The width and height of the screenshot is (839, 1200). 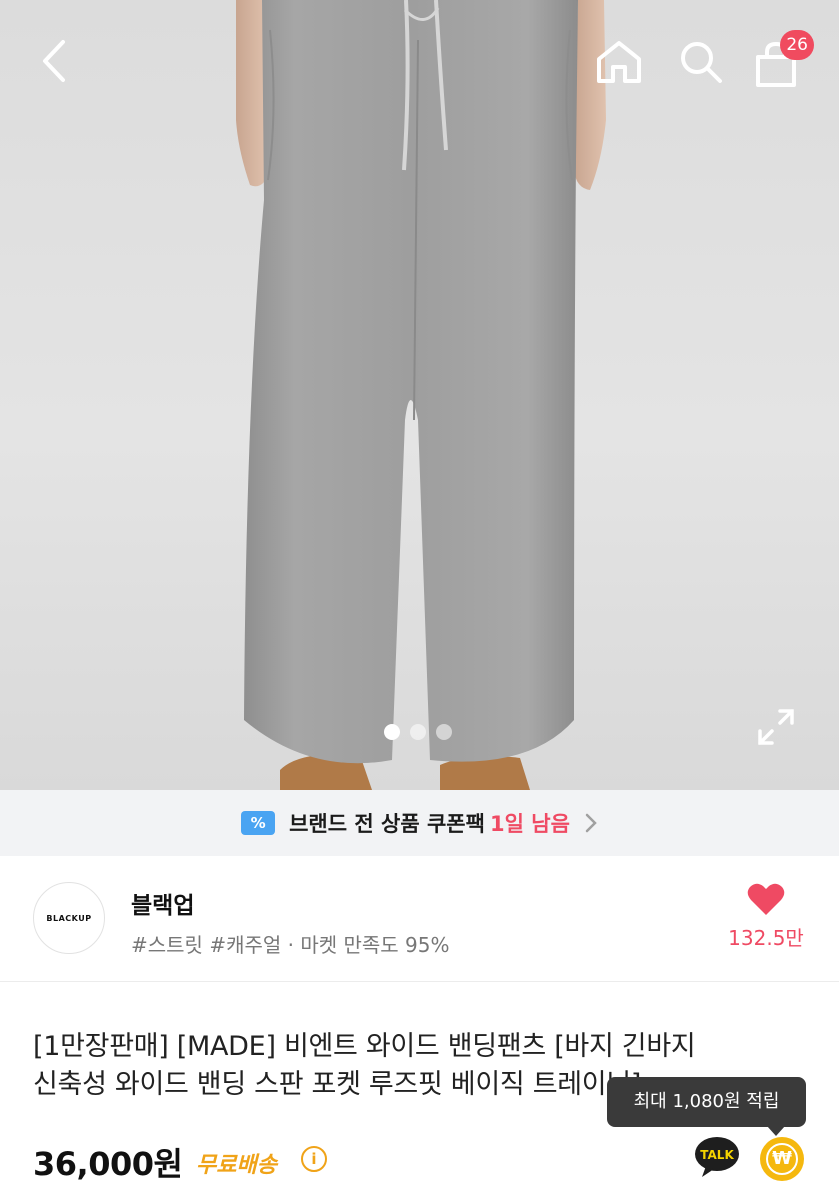 I want to click on seller-tags: #스트릿 #캐주얼 · 마켓 만족도 95%, so click(x=290, y=945).